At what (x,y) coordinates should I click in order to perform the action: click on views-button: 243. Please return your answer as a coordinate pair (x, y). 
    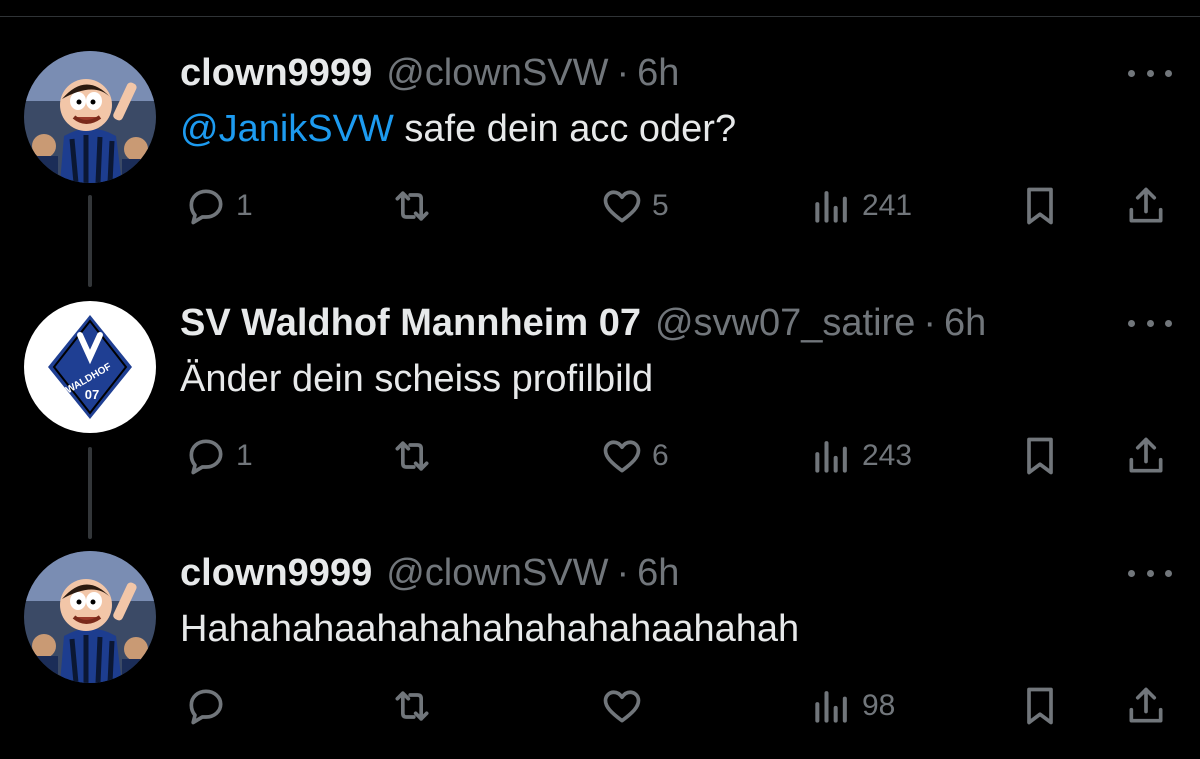
    Looking at the image, I should click on (861, 456).